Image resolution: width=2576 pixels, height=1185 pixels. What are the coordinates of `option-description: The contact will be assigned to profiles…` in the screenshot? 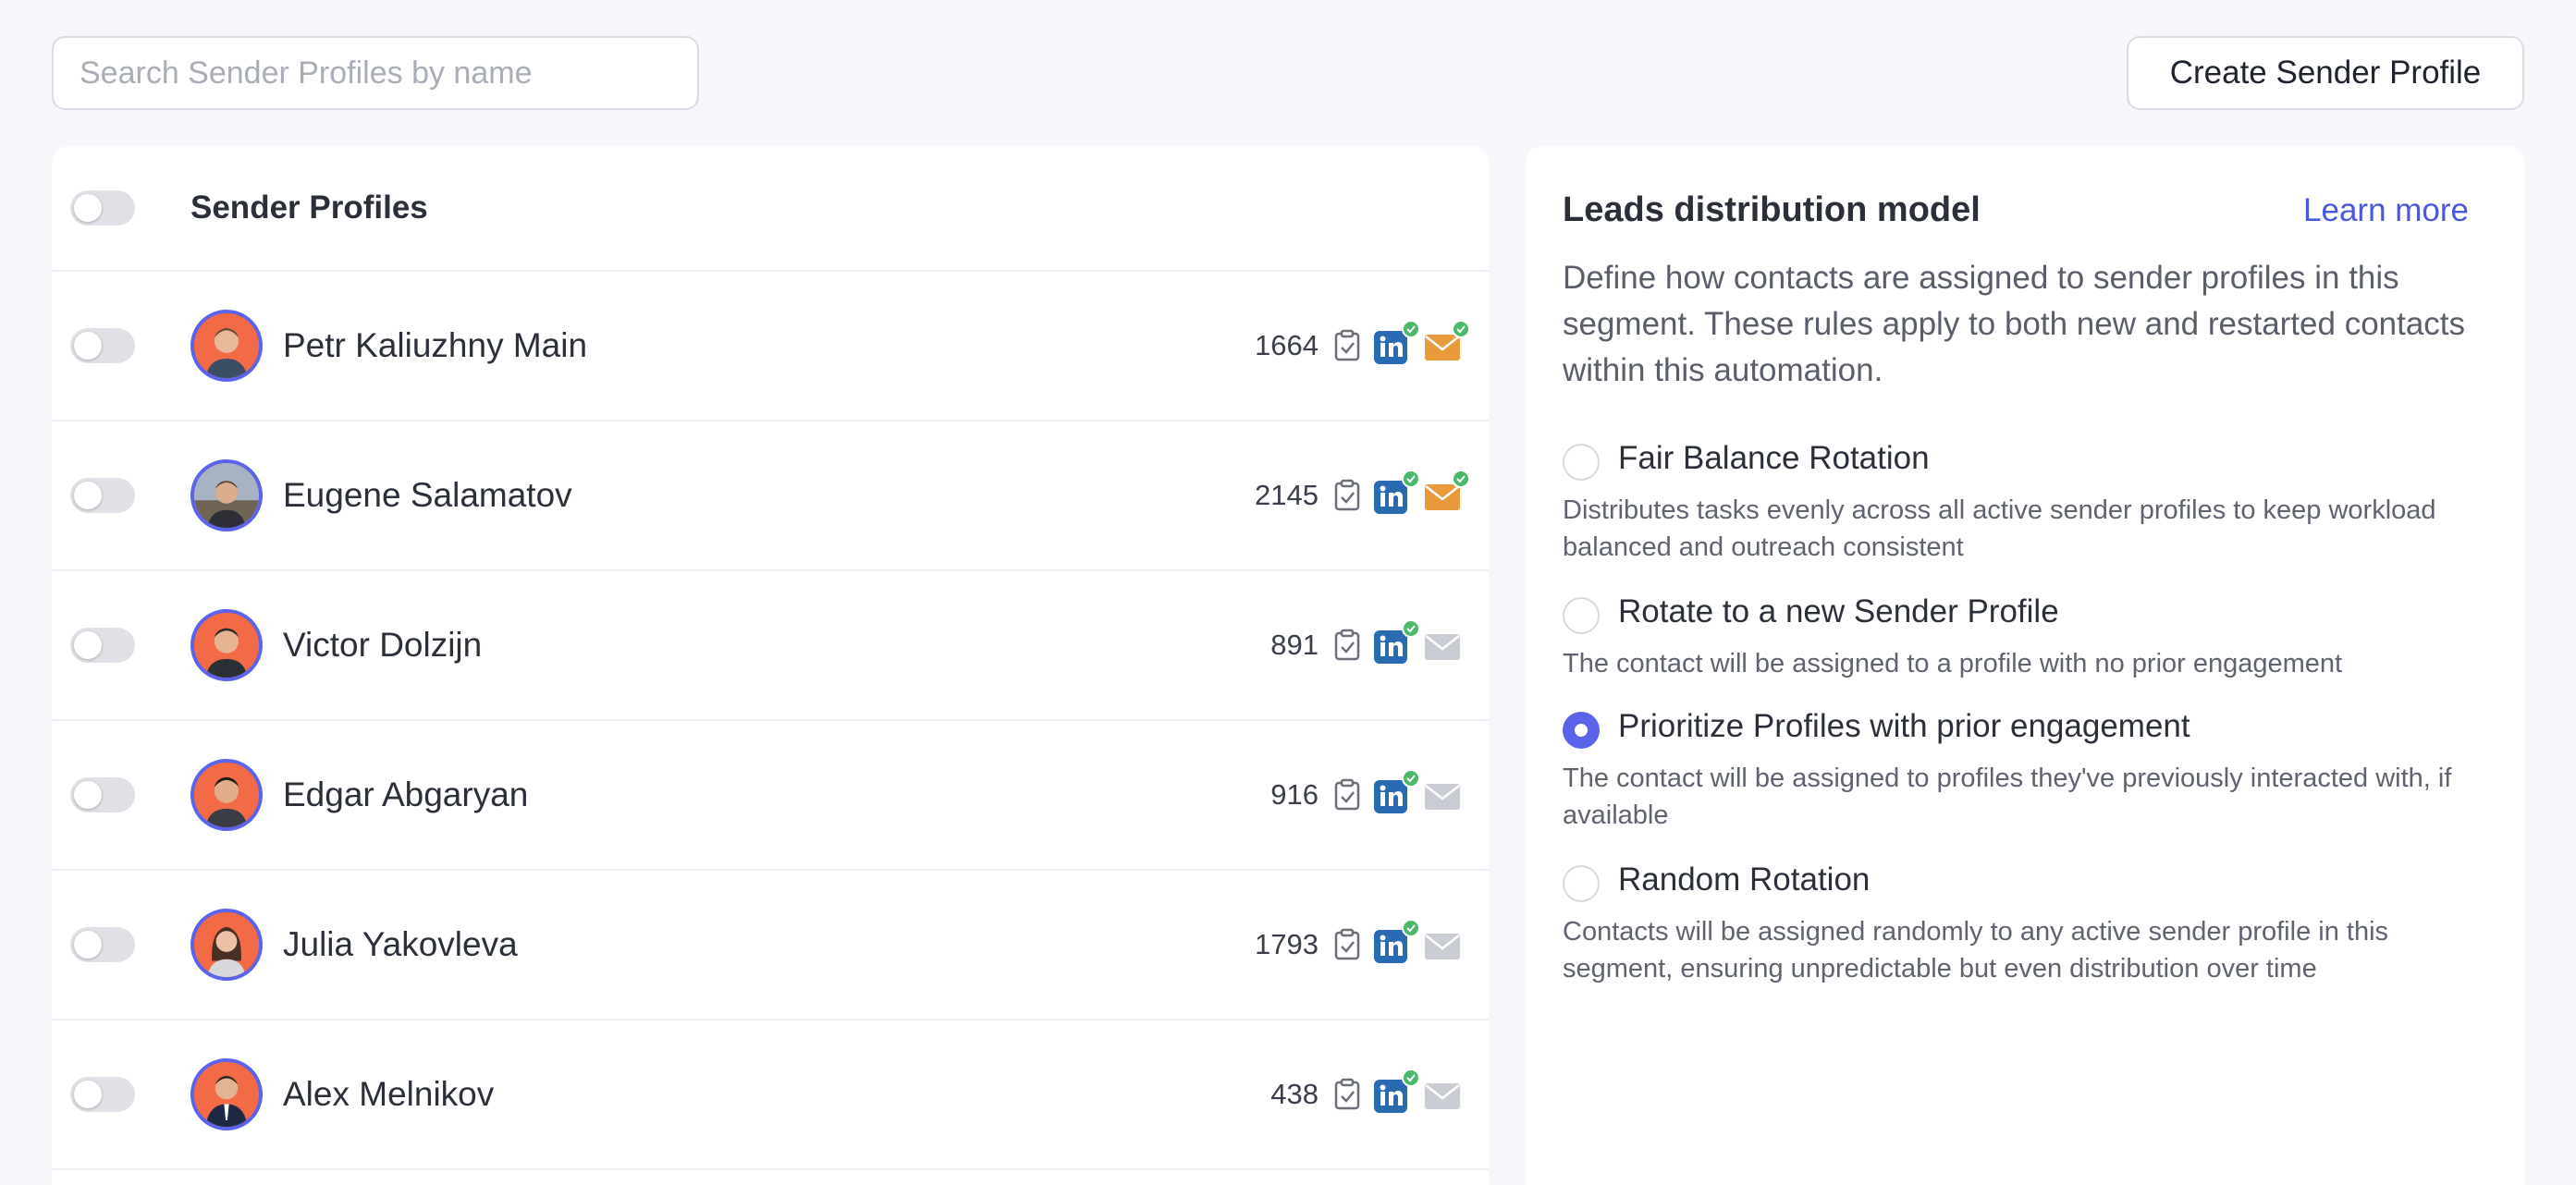 It's located at (2008, 797).